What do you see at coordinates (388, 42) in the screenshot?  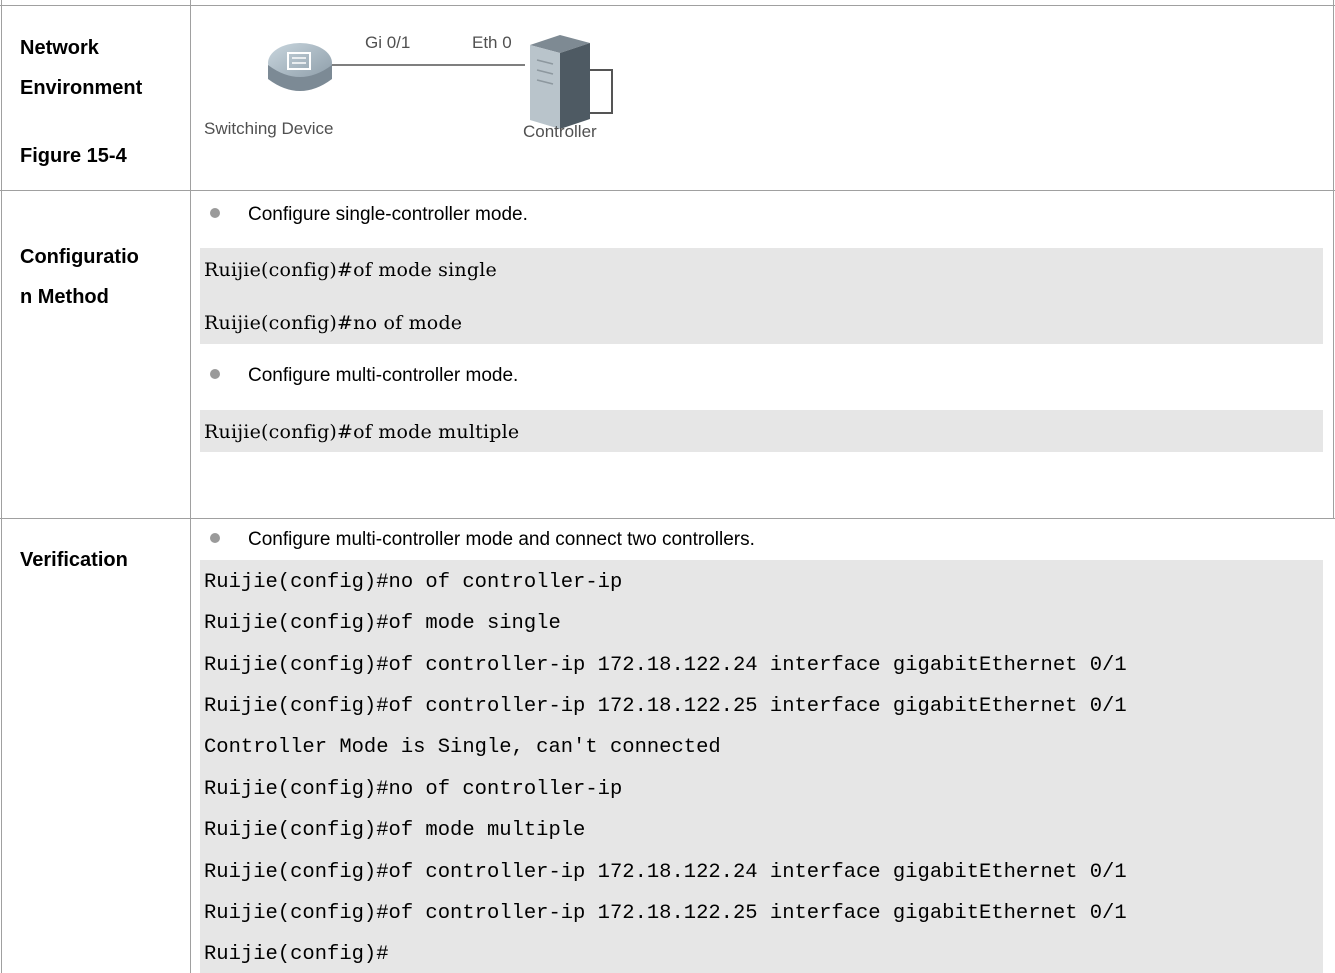 I see `port-label-gi: Gi 0/1` at bounding box center [388, 42].